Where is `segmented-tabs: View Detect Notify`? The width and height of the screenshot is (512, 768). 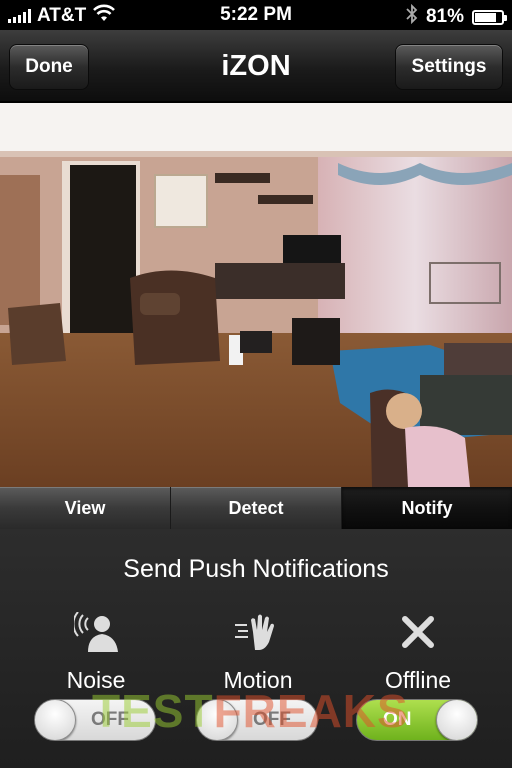
segmented-tabs: View Detect Notify is located at coordinates (256, 508).